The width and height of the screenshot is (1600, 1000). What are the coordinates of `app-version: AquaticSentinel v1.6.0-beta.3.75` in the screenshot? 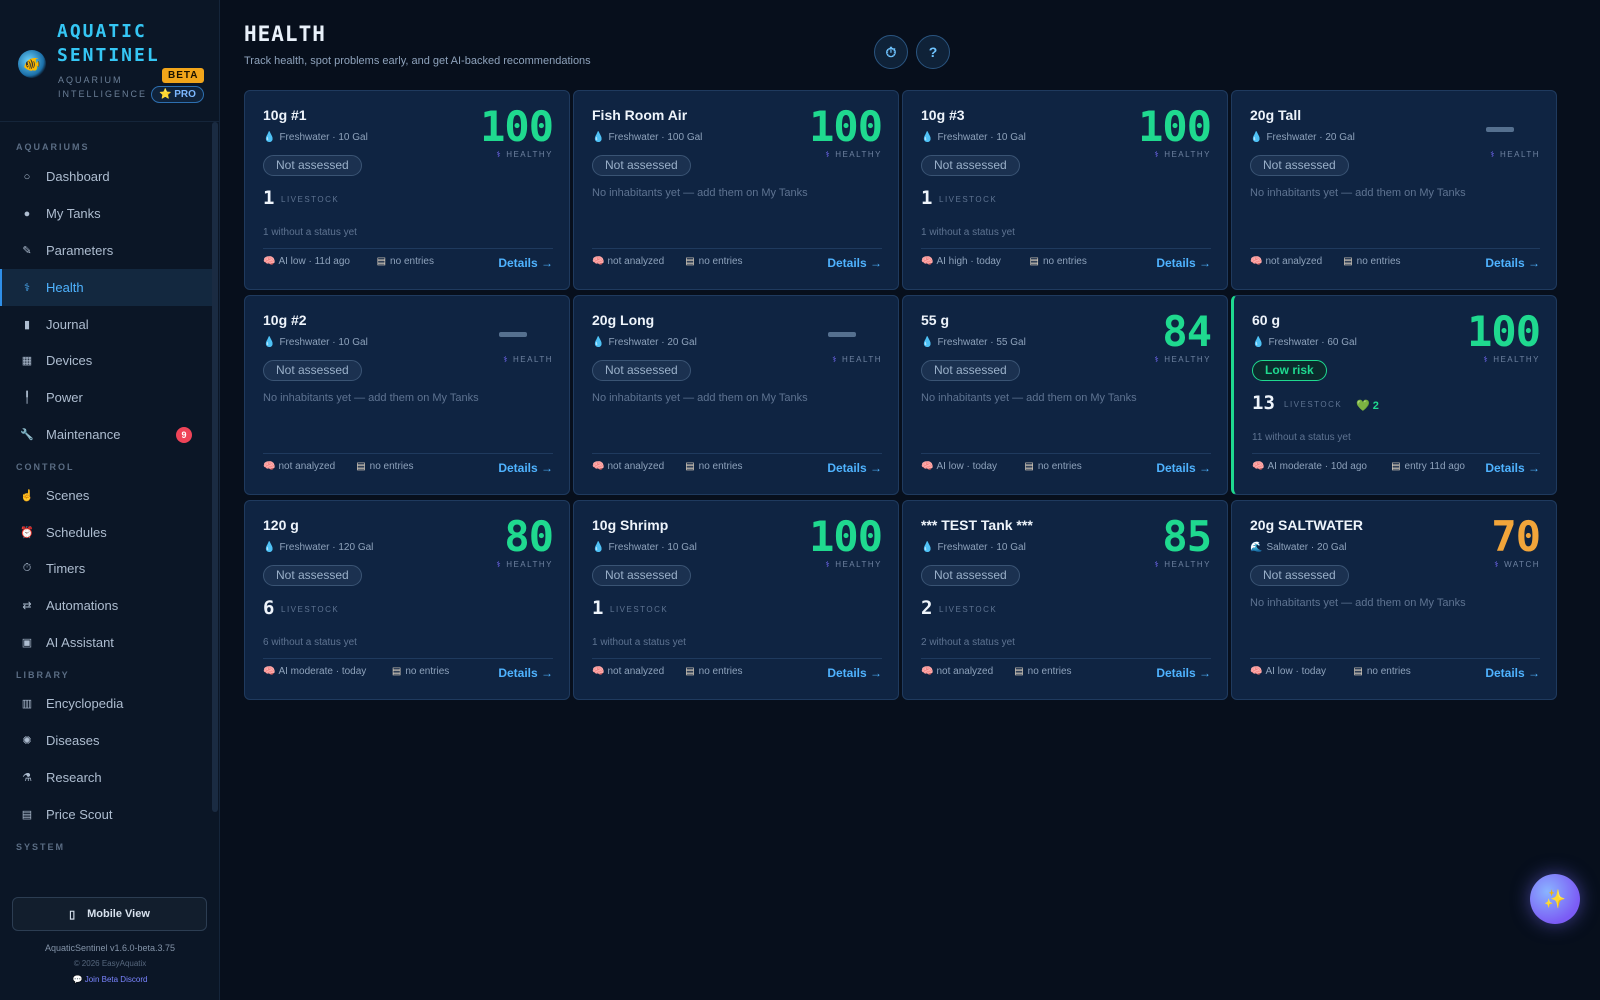 It's located at (110, 948).